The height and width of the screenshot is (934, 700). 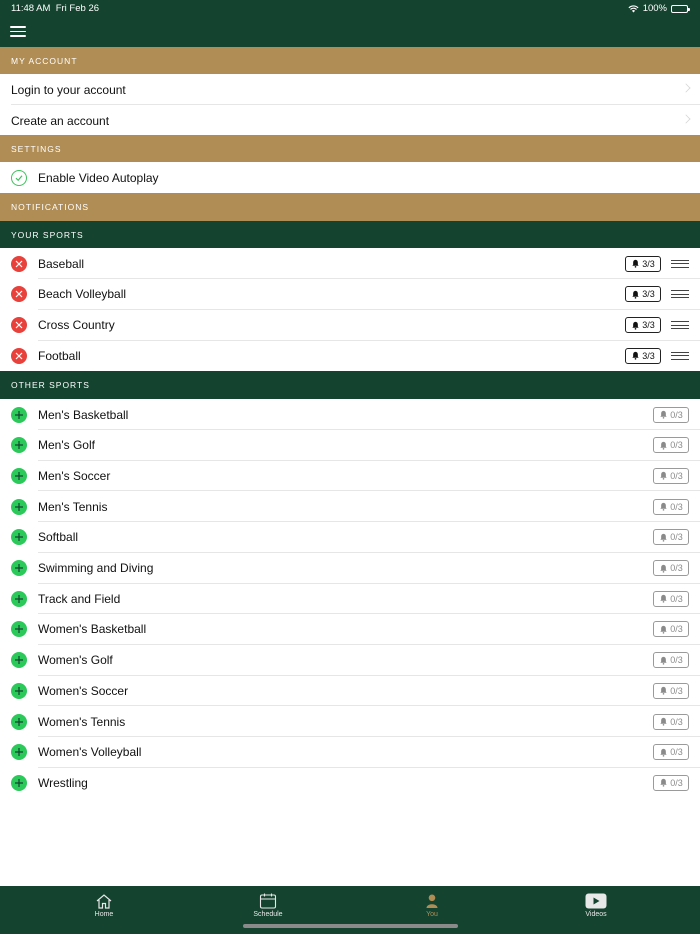 I want to click on sport-row: Cross Country 3/3, so click(x=350, y=325).